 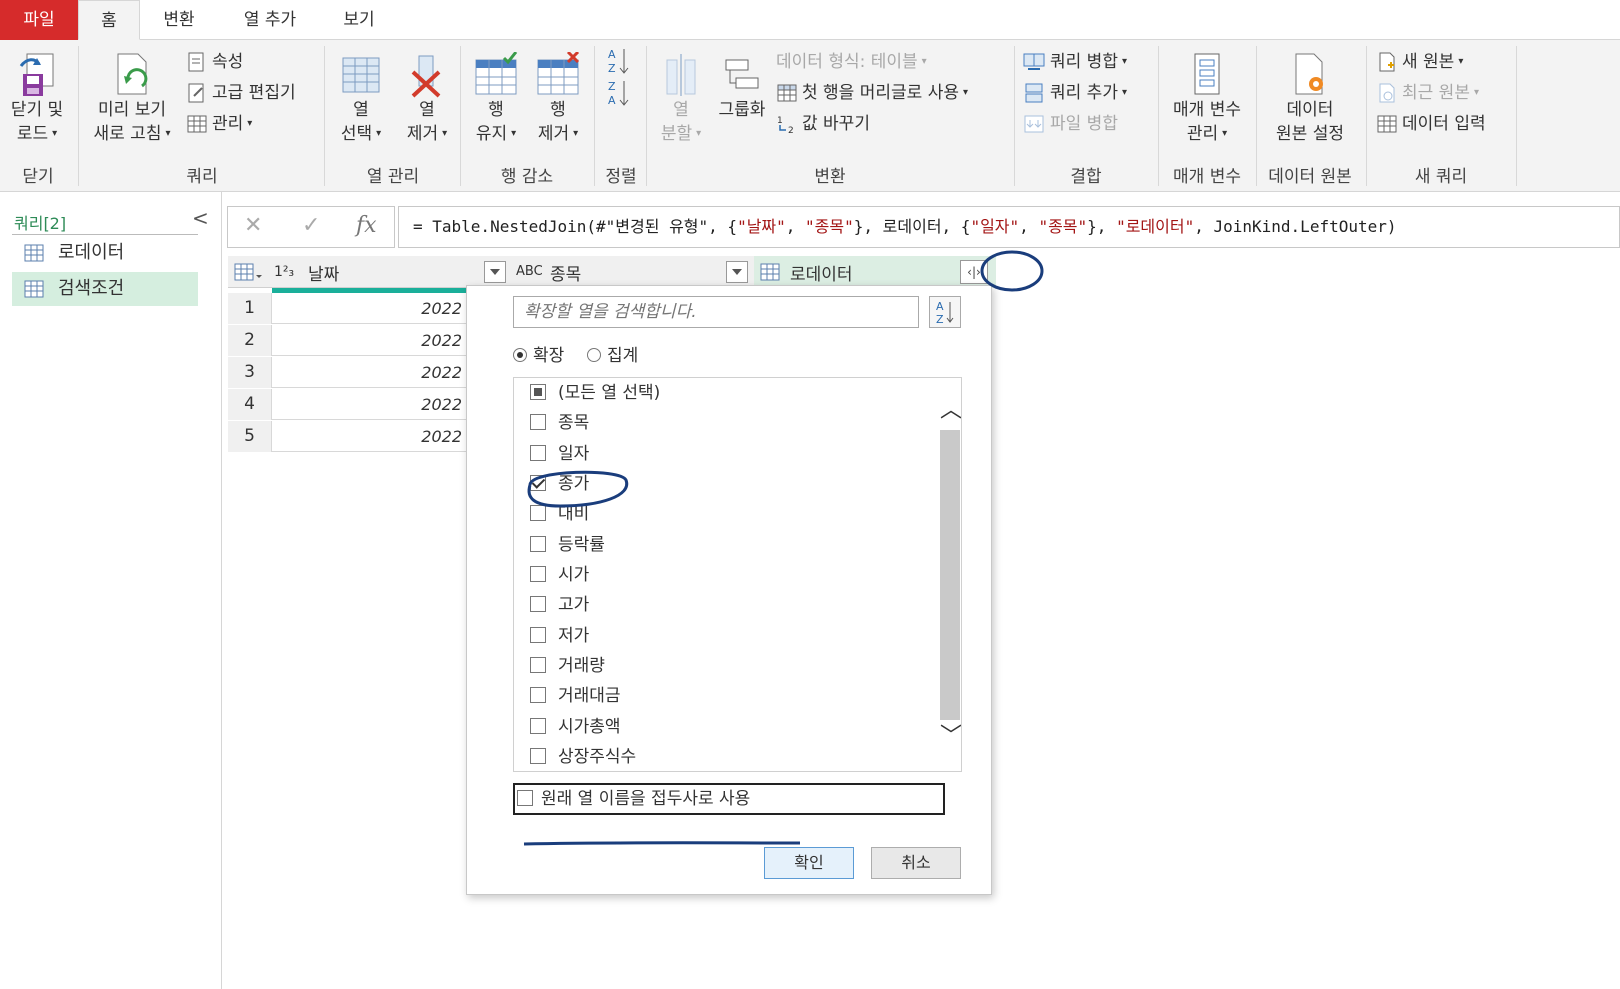 What do you see at coordinates (559, 636) in the screenshot?
I see `column-checkbox: 저가` at bounding box center [559, 636].